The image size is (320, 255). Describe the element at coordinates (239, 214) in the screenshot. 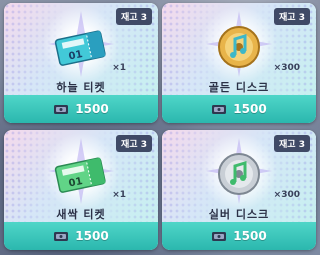

I see `item-name: 실버 디스크` at that location.